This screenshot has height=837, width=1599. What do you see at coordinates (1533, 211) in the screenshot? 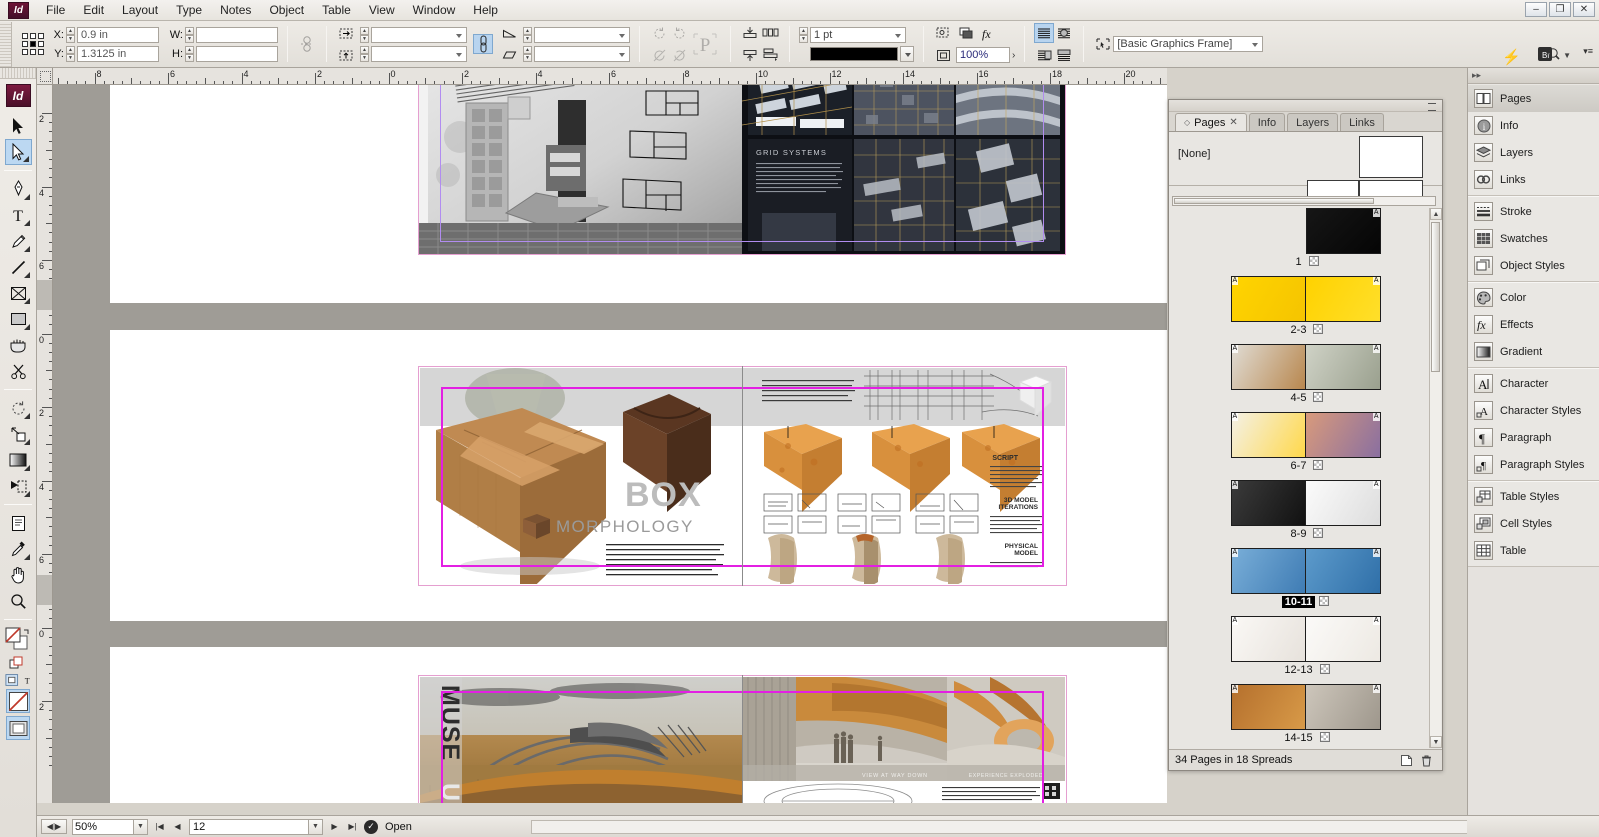
I see `dock-item-stroke: Stroke` at bounding box center [1533, 211].